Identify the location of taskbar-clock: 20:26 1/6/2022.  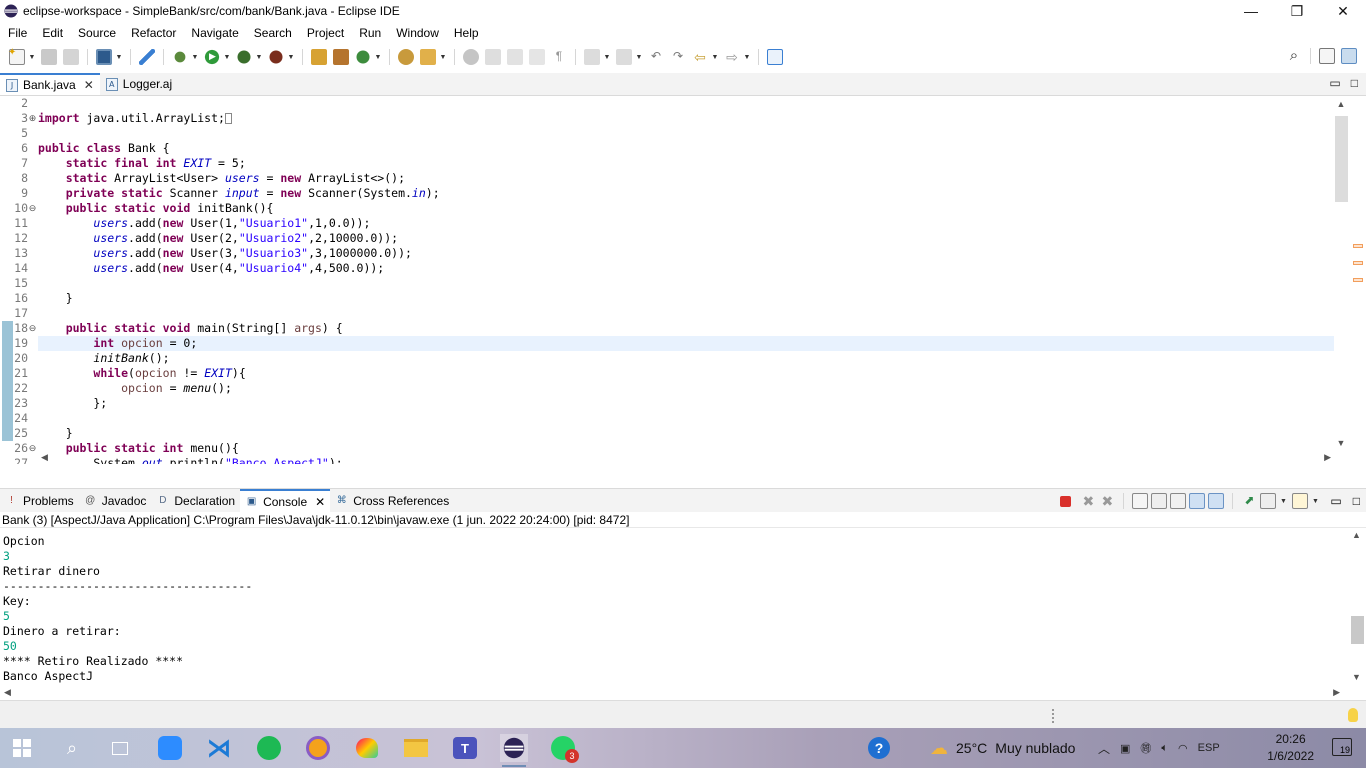
(1290, 748).